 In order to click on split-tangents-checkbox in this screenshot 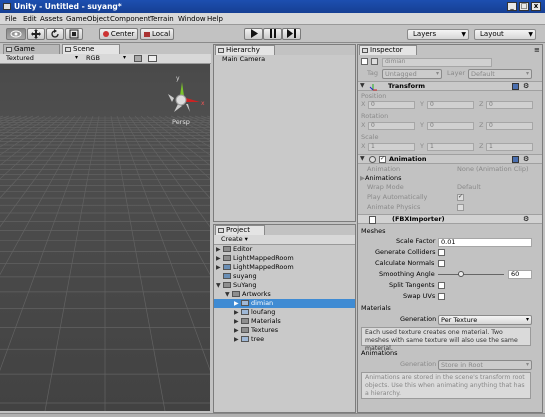, I will do `click(441, 285)`.